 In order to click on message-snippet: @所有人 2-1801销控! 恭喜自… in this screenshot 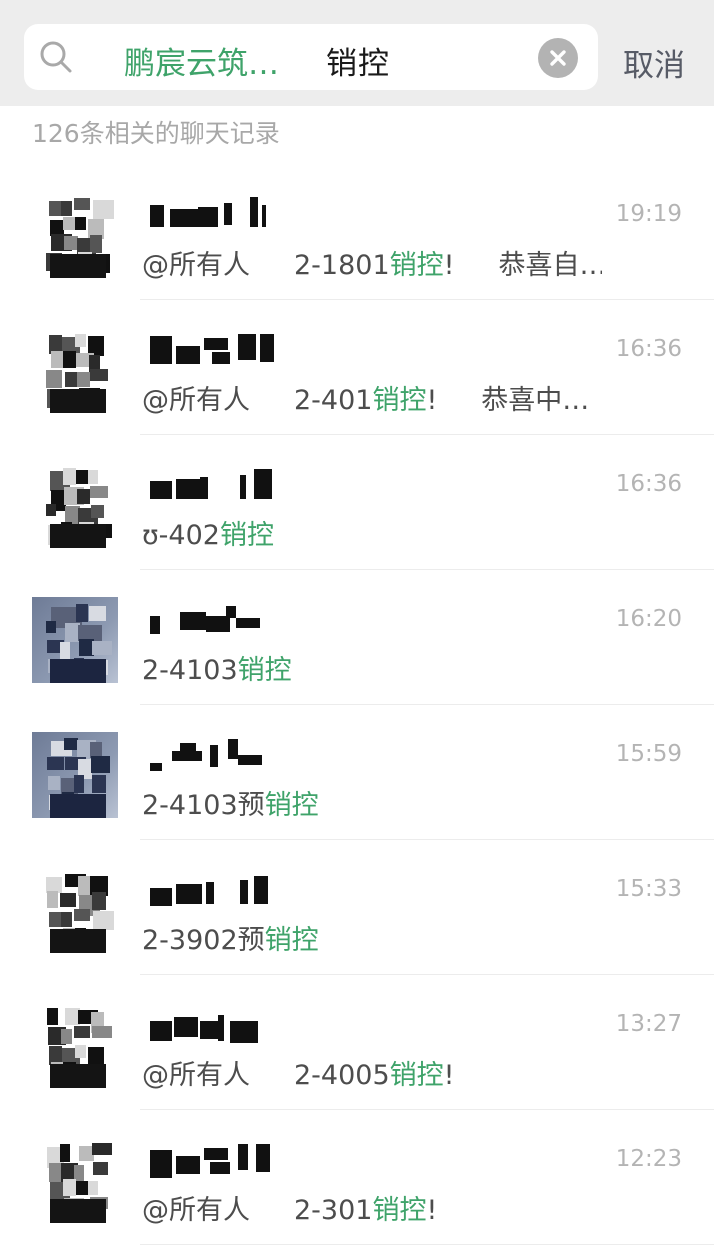, I will do `click(372, 262)`.